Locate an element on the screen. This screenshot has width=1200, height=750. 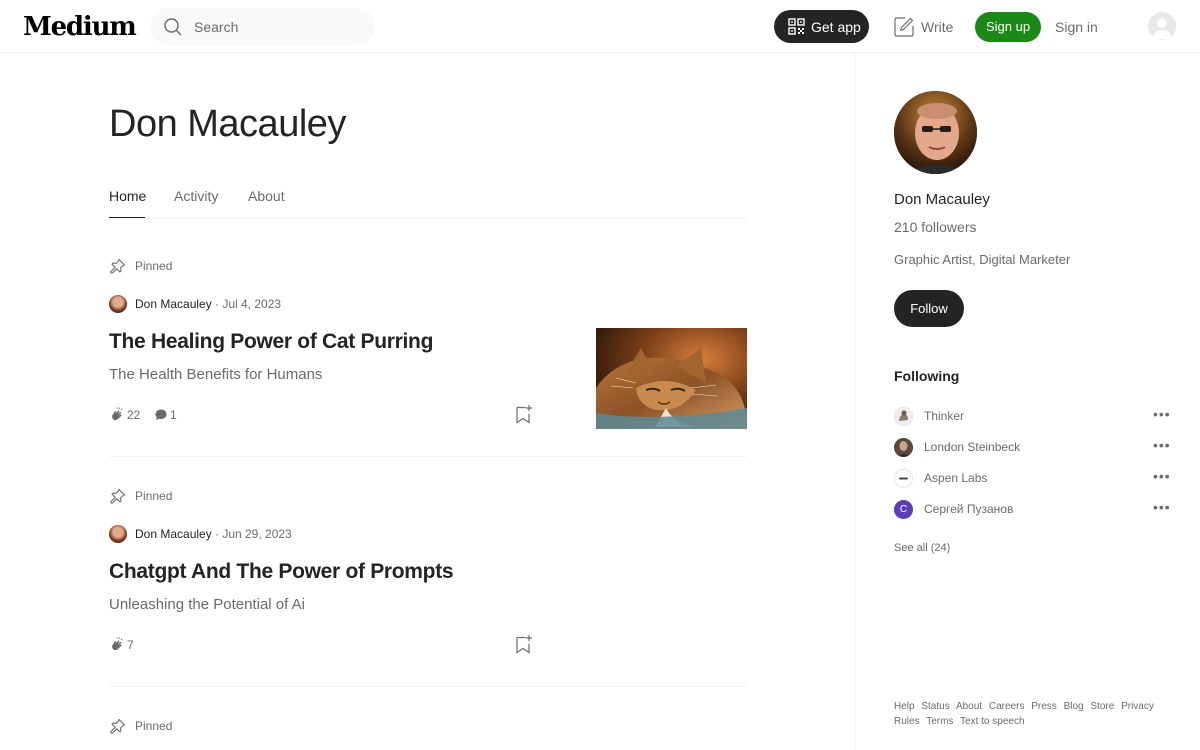
post-stats: 22 1 is located at coordinates (169, 415).